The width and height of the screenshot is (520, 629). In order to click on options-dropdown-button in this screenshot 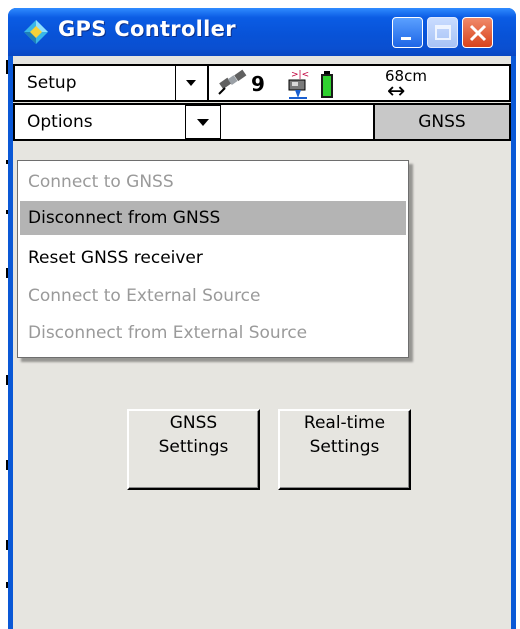, I will do `click(203, 122)`.